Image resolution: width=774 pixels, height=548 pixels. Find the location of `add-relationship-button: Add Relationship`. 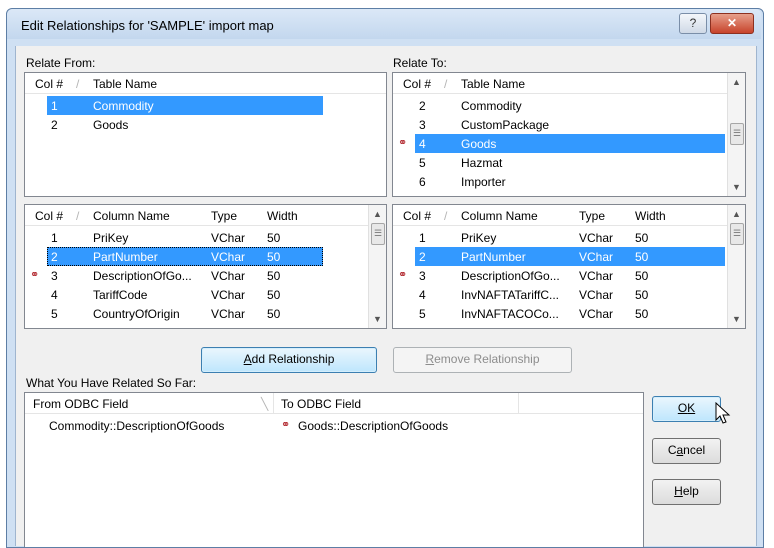

add-relationship-button: Add Relationship is located at coordinates (289, 360).